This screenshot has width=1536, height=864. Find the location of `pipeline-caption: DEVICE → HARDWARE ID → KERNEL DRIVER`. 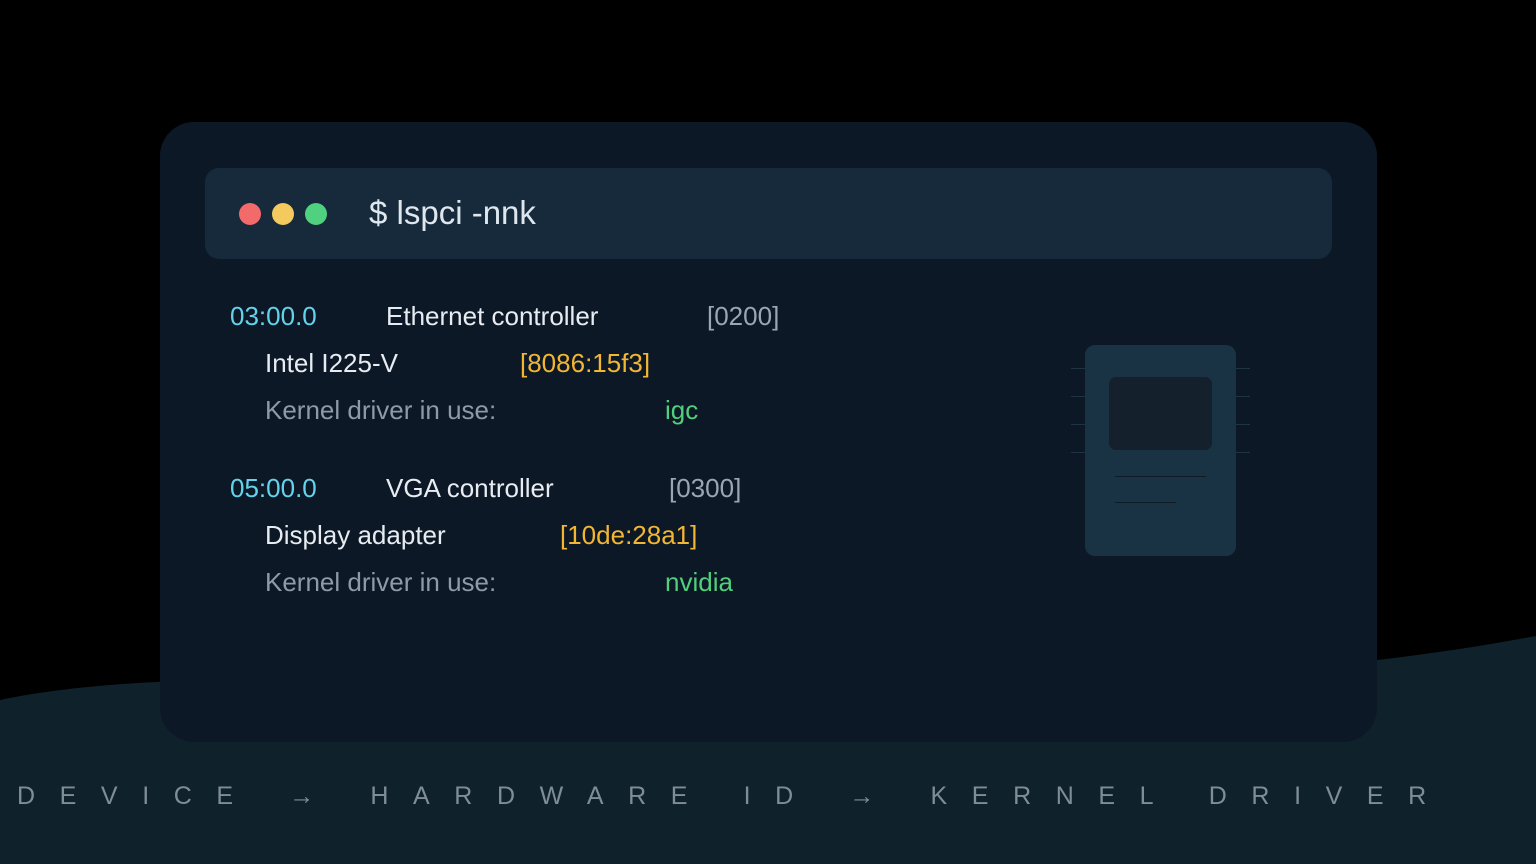

pipeline-caption: DEVICE → HARDWARE ID → KERNEL DRIVER is located at coordinates (734, 796).